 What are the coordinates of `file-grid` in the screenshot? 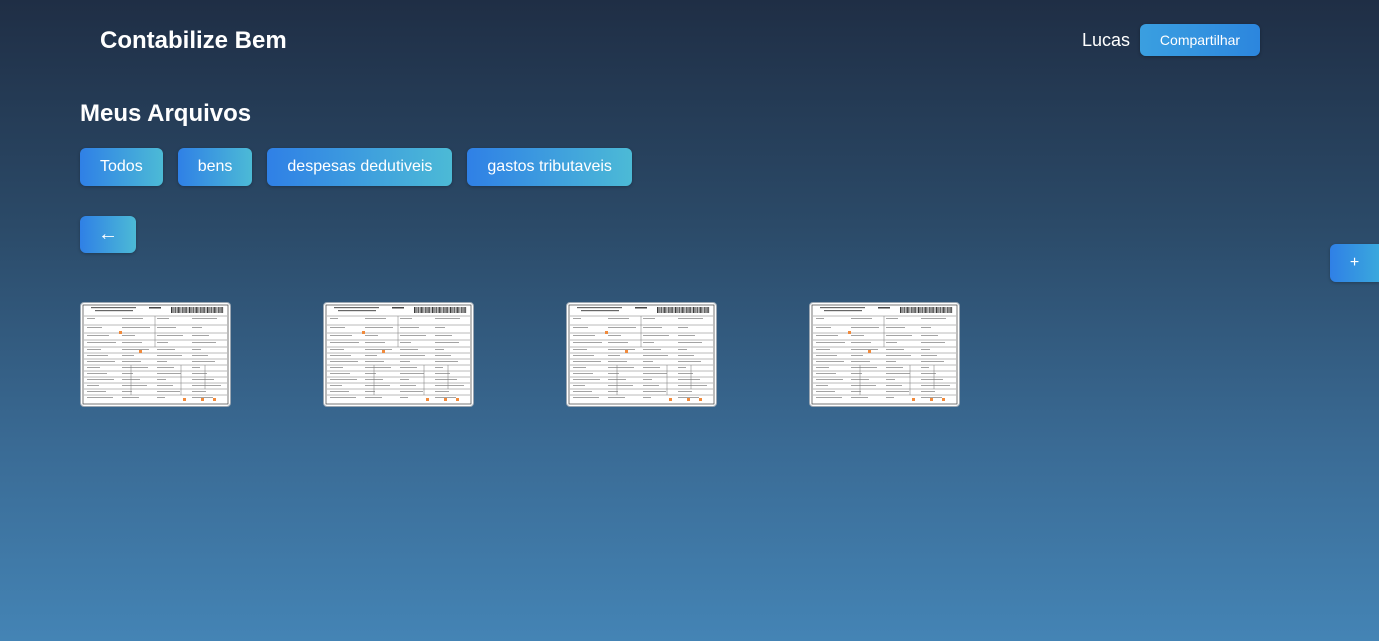 It's located at (520, 354).